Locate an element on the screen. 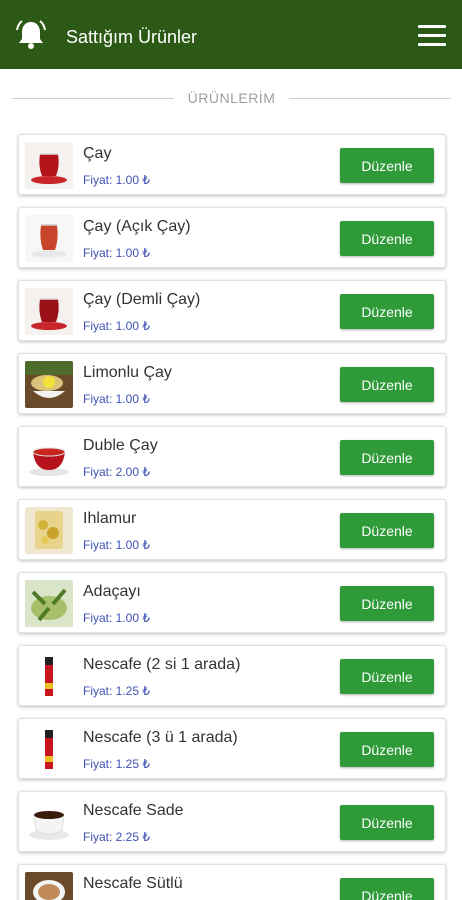  product-card: Nescafe Sade Fiyat: 2.25 ₺ Düzenle is located at coordinates (232, 821).